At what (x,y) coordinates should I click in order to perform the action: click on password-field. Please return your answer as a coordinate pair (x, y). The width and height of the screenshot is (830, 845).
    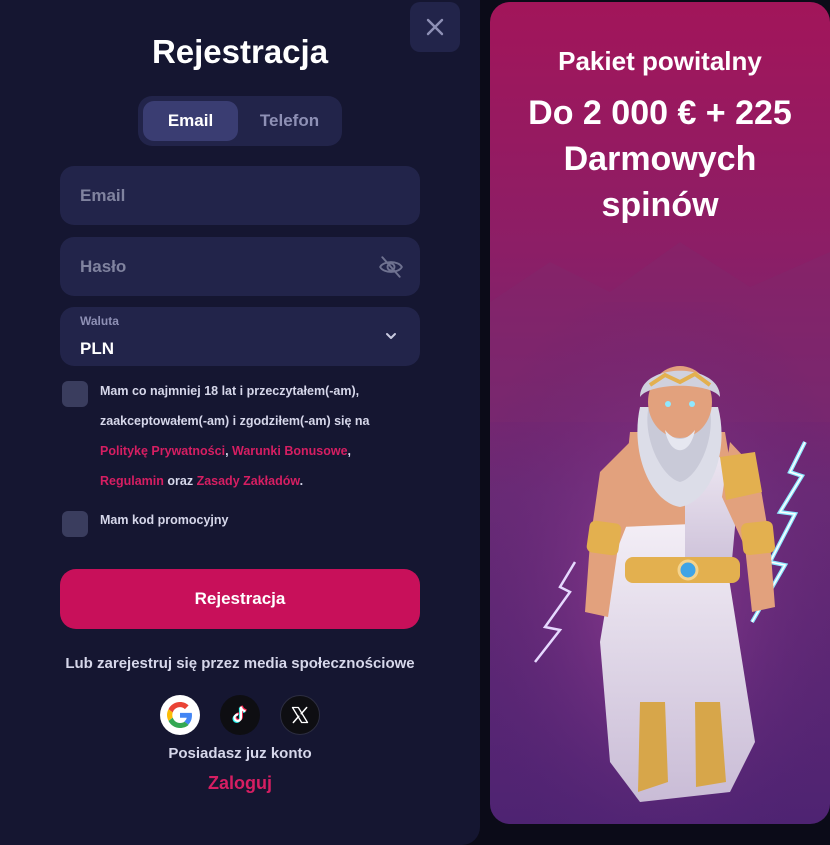
    Looking at the image, I should click on (240, 266).